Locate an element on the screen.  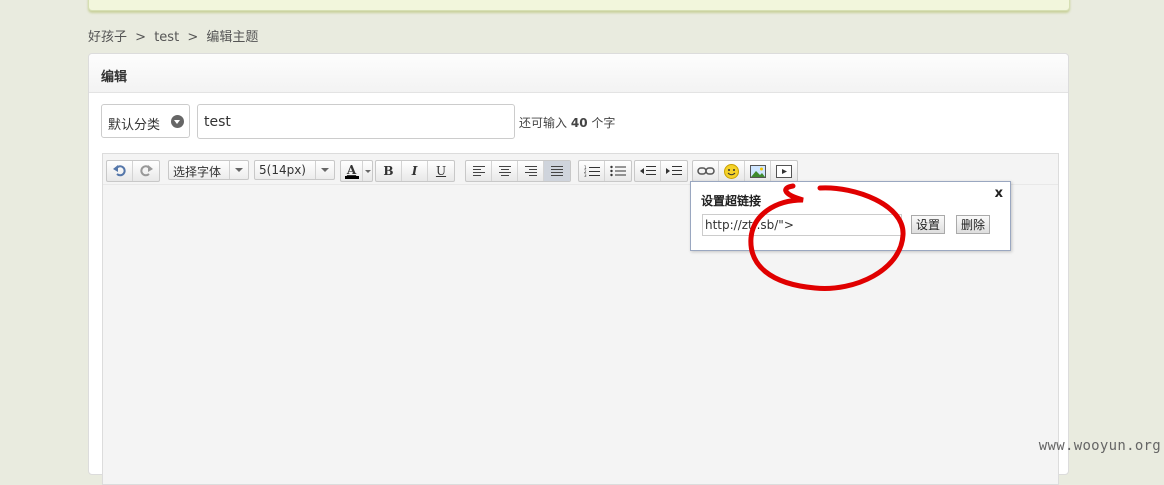
font-color-dropdown is located at coordinates (367, 171).